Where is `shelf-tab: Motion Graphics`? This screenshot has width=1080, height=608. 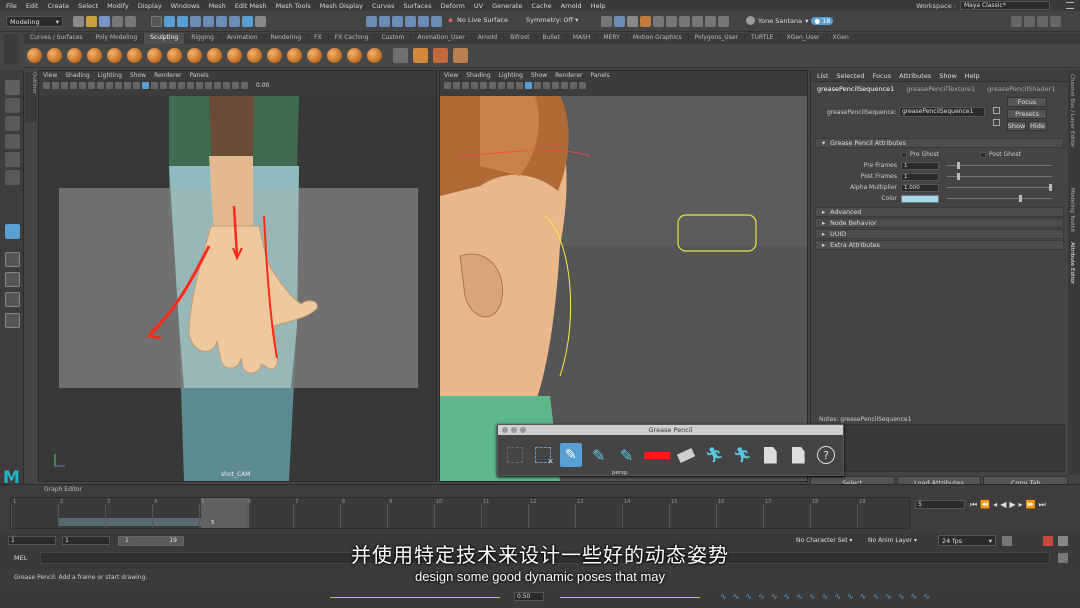 shelf-tab: Motion Graphics is located at coordinates (658, 38).